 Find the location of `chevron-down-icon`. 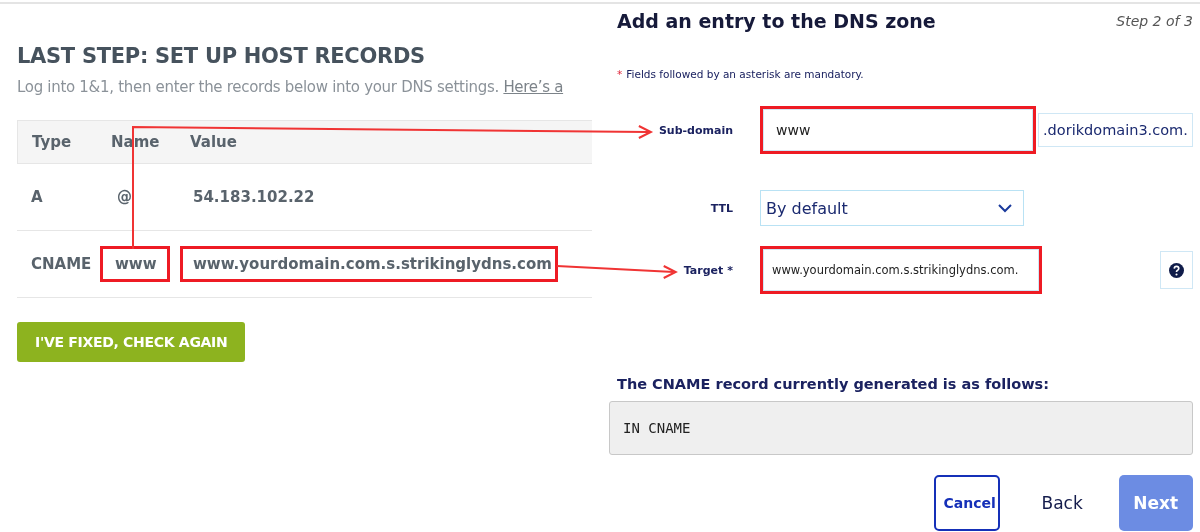

chevron-down-icon is located at coordinates (1005, 208).